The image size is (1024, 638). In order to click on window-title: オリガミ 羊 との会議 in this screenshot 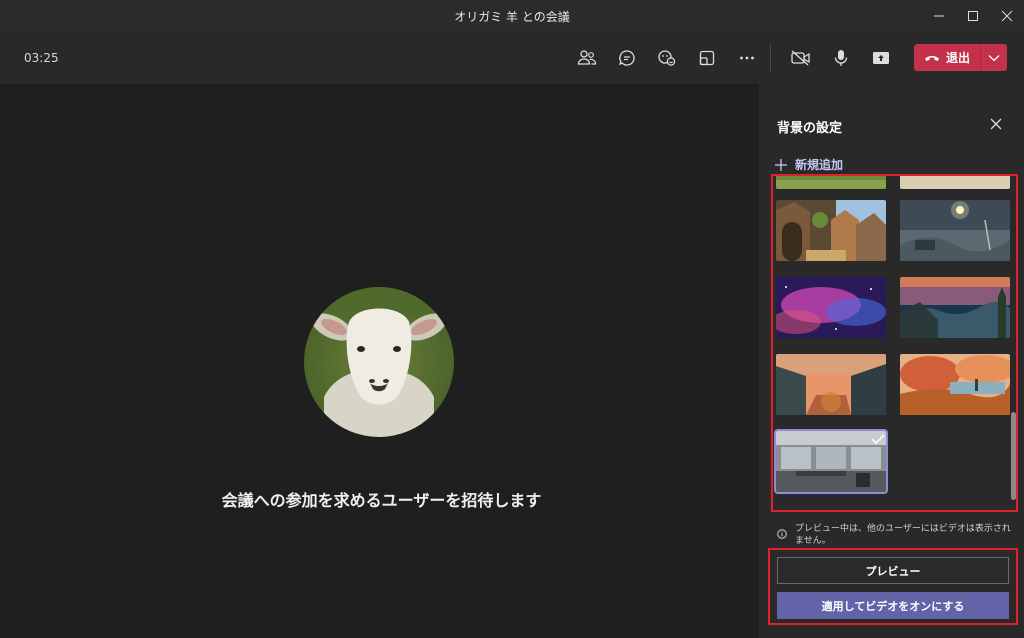, I will do `click(512, 16)`.